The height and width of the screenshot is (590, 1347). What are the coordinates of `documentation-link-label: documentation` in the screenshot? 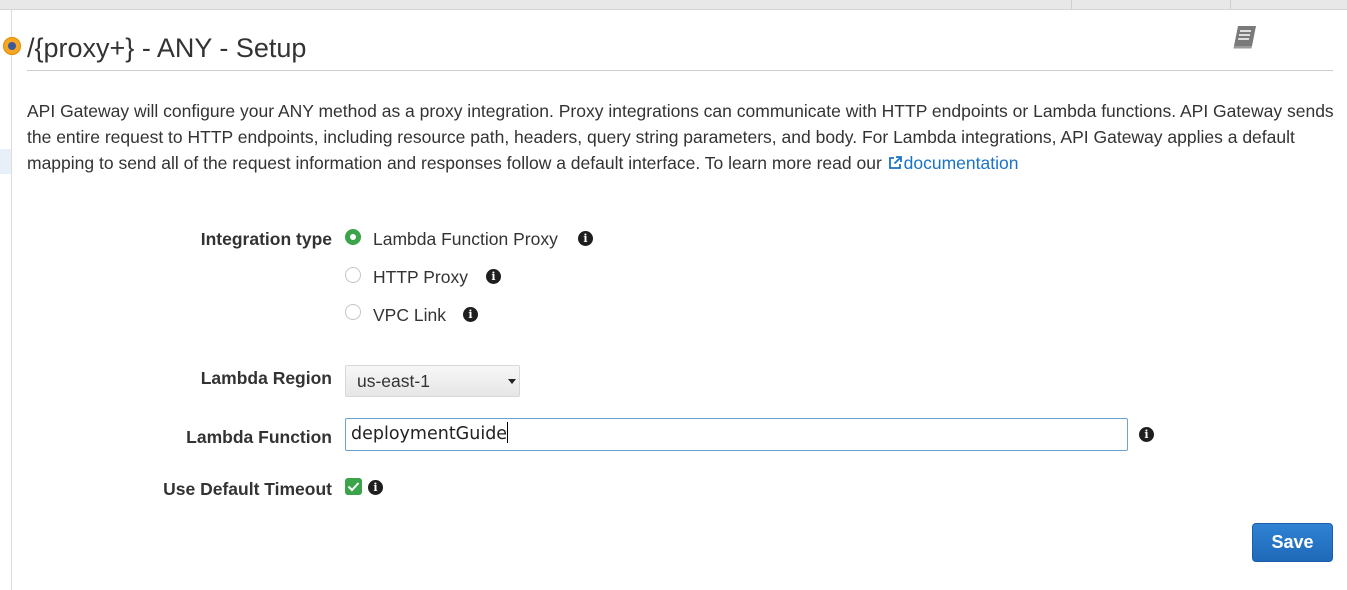 It's located at (961, 163).